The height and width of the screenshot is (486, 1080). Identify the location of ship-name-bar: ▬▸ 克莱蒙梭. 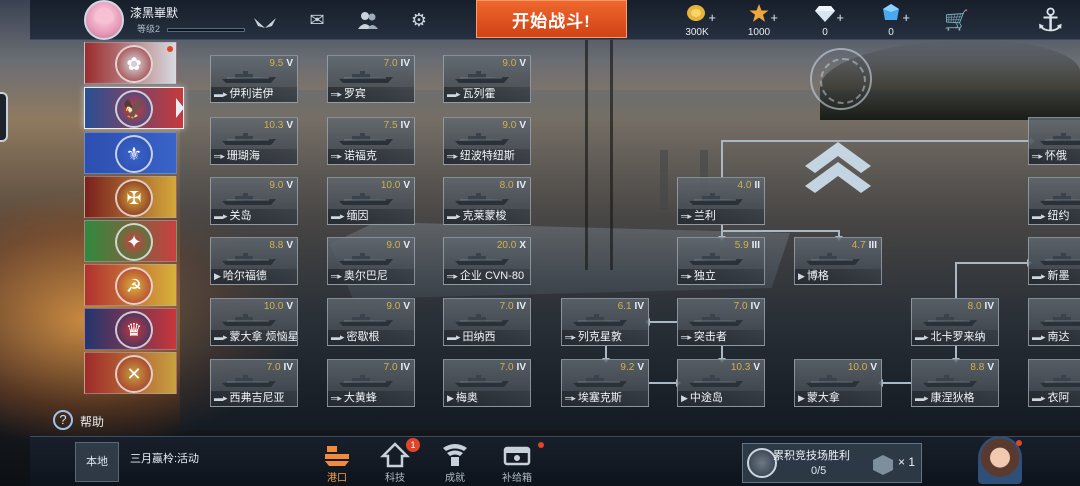
(487, 216).